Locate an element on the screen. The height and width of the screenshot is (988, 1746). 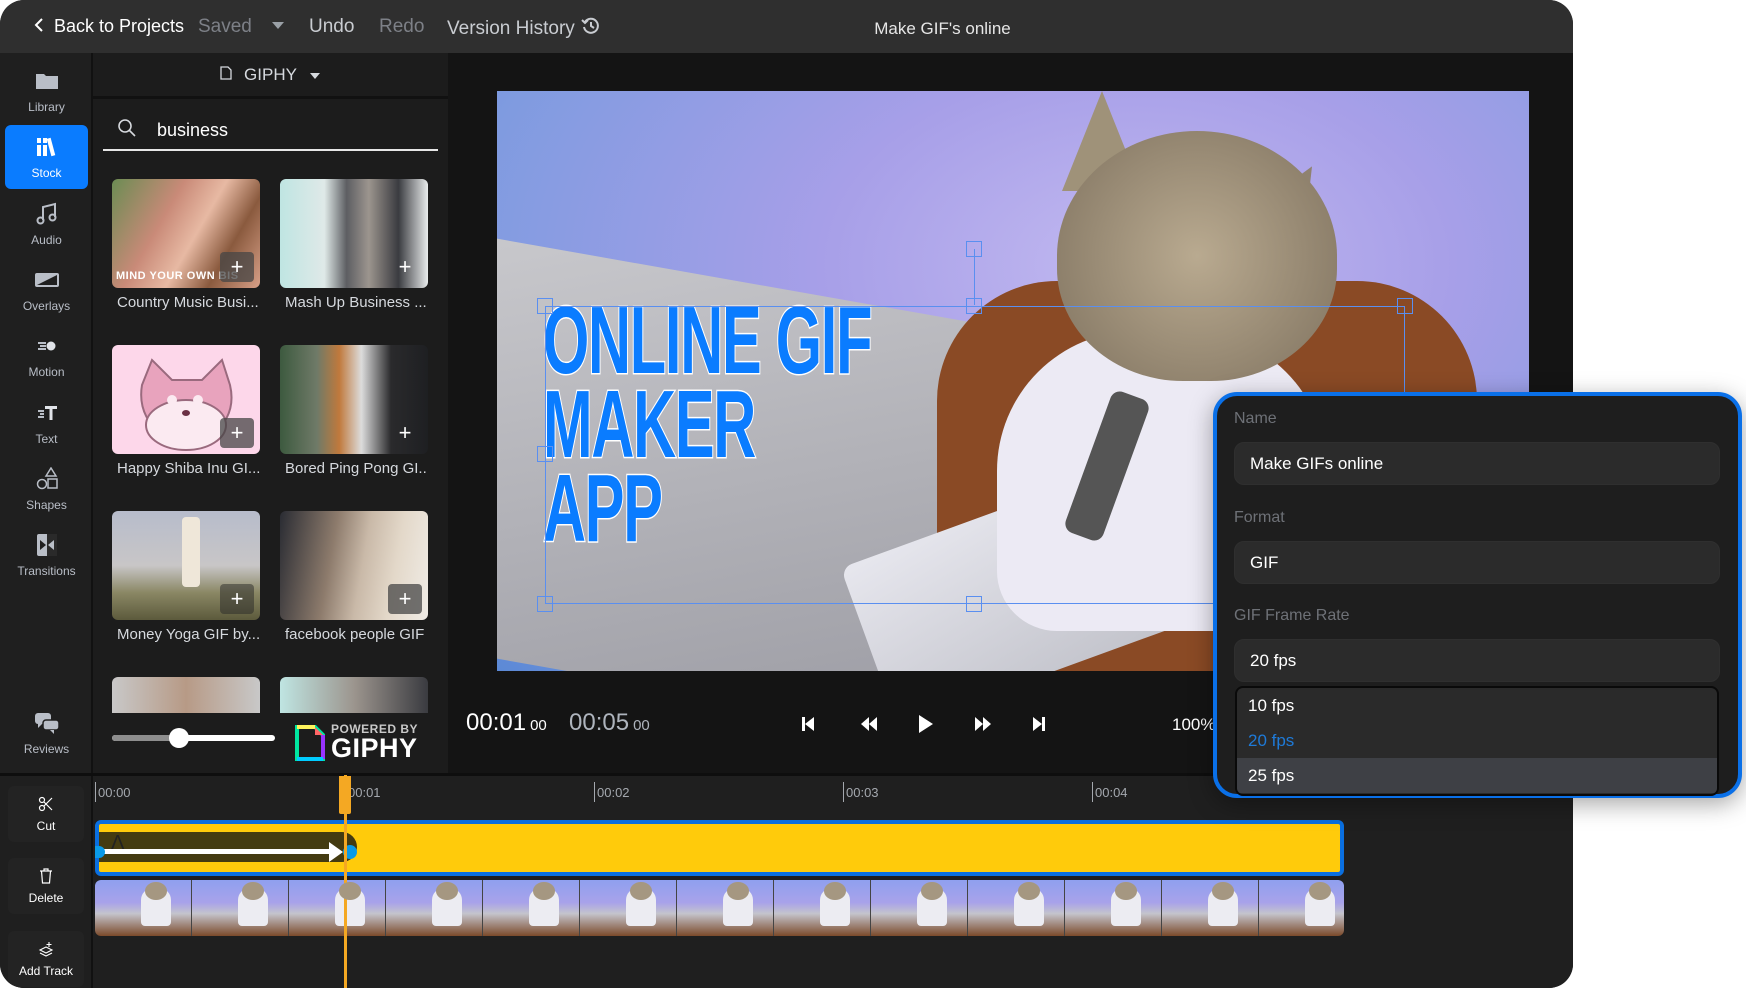
resize-handle-bottom is located at coordinates (974, 604).